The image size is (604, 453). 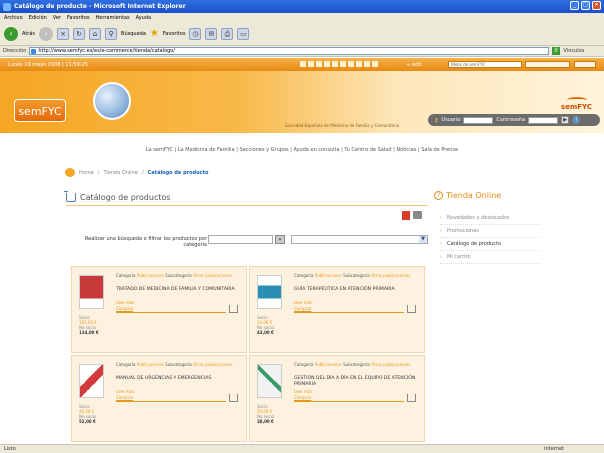 What do you see at coordinates (485, 64) in the screenshot?
I see `sites-select: Webs de semFYC` at bounding box center [485, 64].